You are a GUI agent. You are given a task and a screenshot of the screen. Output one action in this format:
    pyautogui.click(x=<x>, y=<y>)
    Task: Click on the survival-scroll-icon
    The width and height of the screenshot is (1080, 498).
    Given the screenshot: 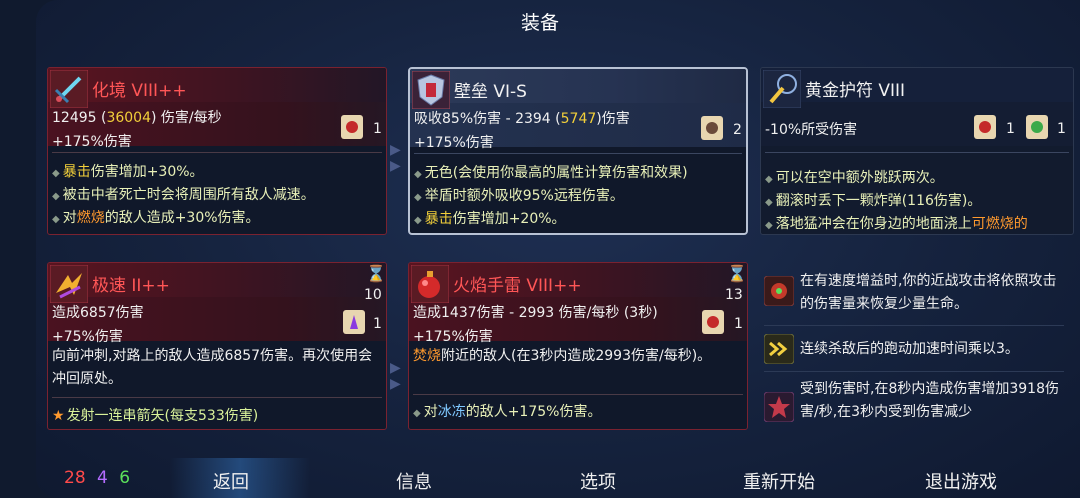 What is the action you would take?
    pyautogui.click(x=1037, y=127)
    